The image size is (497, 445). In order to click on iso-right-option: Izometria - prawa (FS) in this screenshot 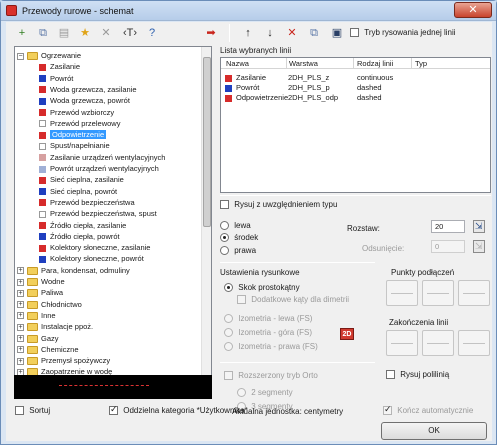, I will do `click(271, 347)`.